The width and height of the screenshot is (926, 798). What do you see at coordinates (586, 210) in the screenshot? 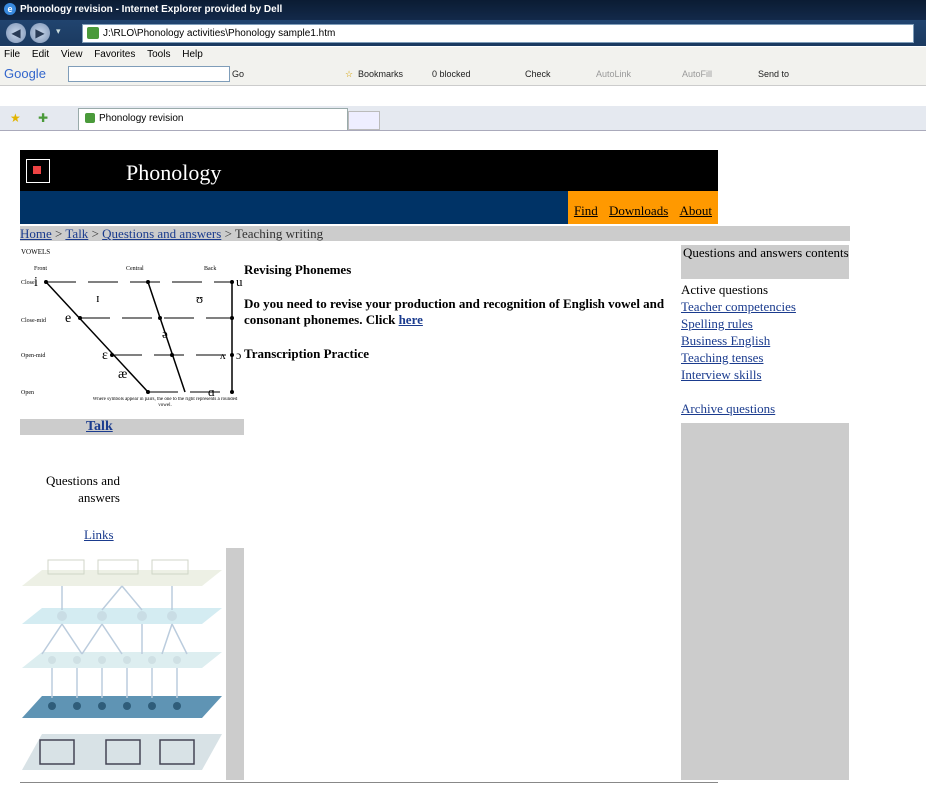
I see `nav-find-link: Find` at bounding box center [586, 210].